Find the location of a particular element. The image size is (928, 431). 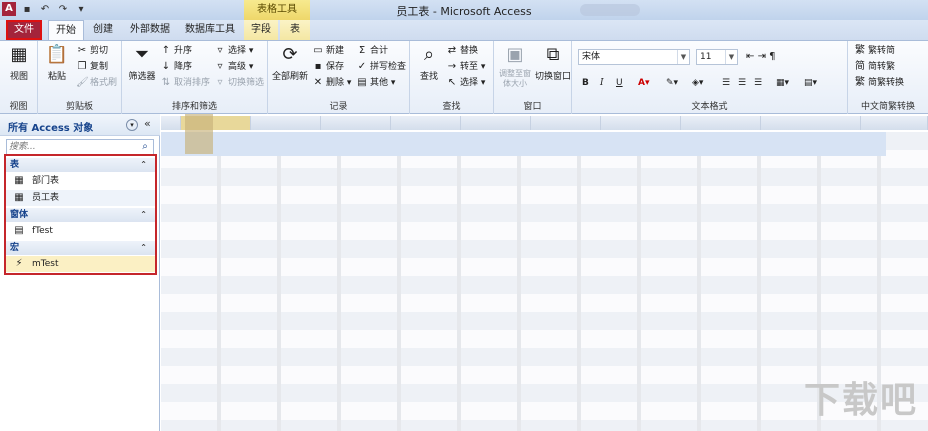

blurred-title-area is located at coordinates (610, 10).